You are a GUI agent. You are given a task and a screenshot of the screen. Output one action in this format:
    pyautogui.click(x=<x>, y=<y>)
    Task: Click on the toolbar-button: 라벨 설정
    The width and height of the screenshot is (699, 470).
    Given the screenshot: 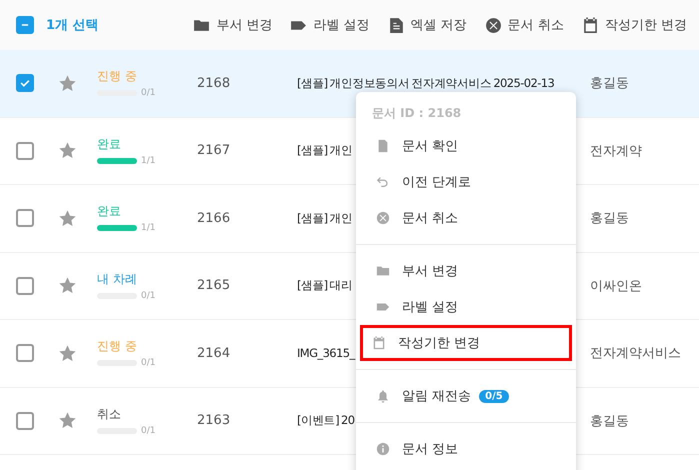 What is the action you would take?
    pyautogui.click(x=330, y=25)
    